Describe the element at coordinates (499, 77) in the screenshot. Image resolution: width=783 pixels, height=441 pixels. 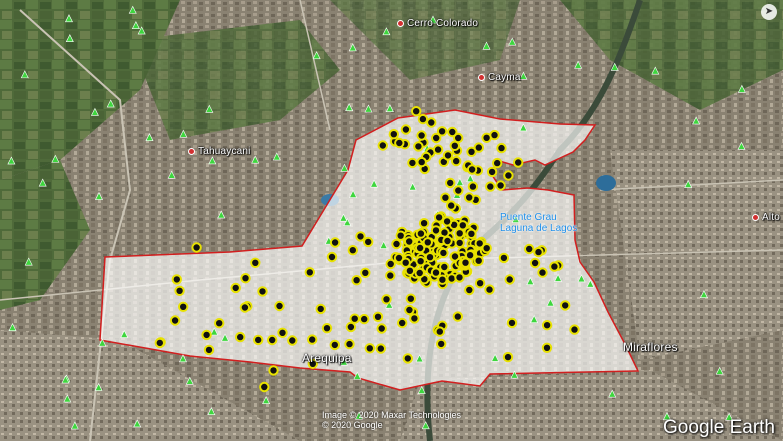
I see `place-cayma: Cayma` at that location.